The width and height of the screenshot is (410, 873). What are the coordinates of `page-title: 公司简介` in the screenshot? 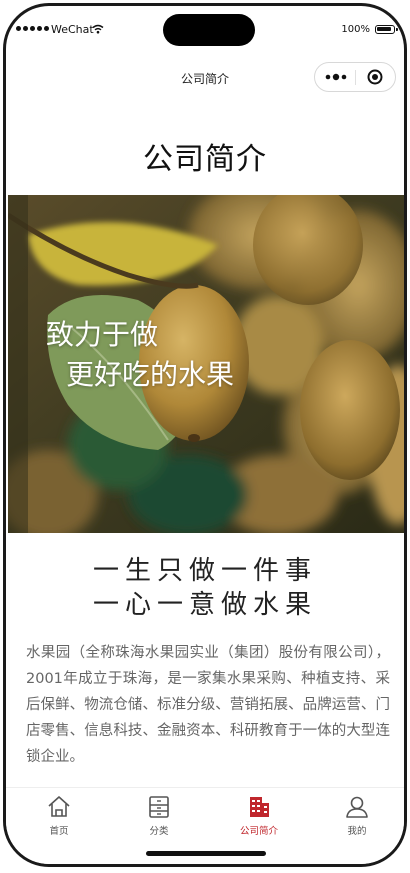 It's located at (205, 159).